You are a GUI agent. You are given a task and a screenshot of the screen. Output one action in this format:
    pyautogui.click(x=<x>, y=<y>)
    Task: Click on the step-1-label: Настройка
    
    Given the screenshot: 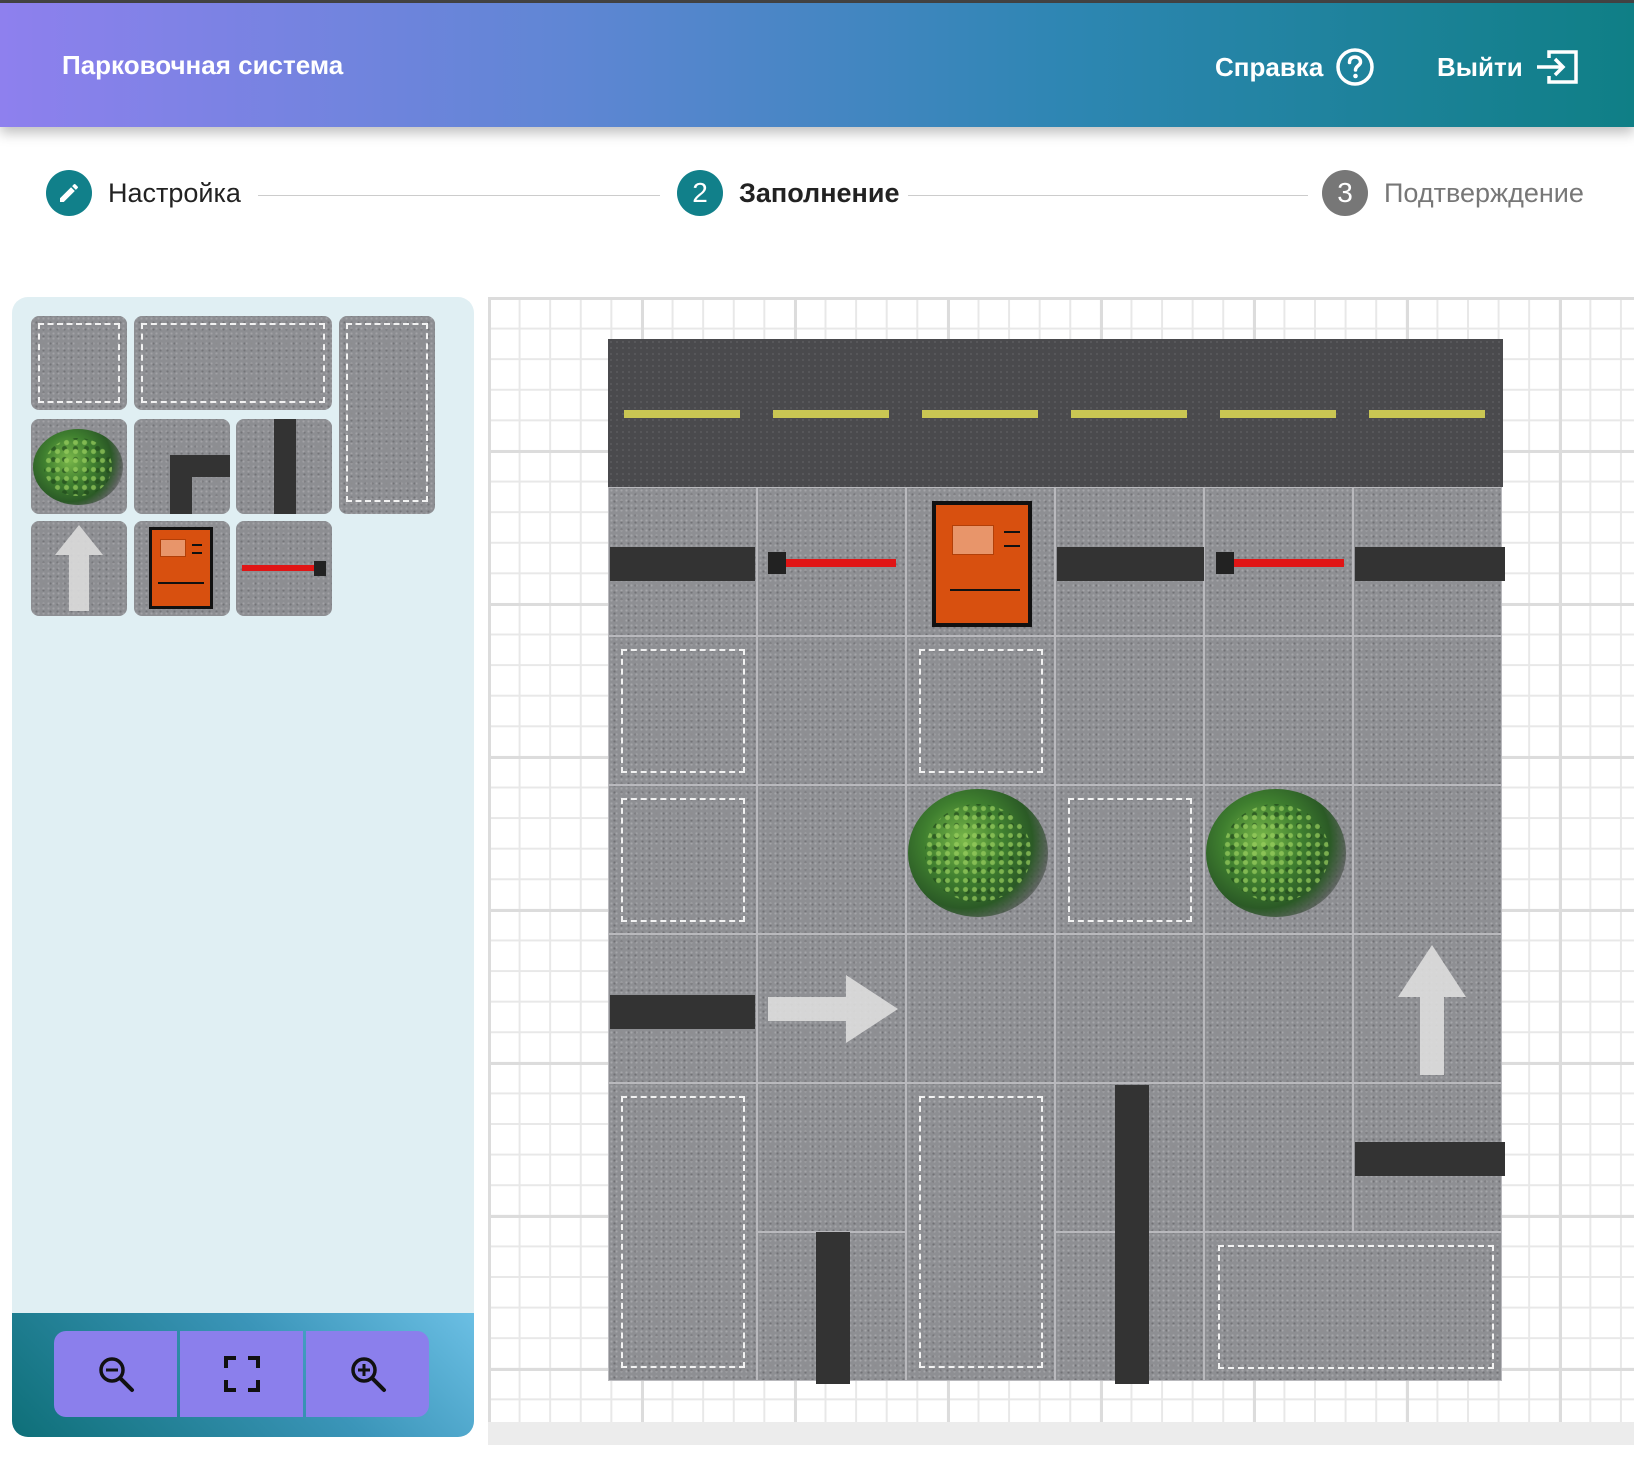 What is the action you would take?
    pyautogui.click(x=174, y=192)
    